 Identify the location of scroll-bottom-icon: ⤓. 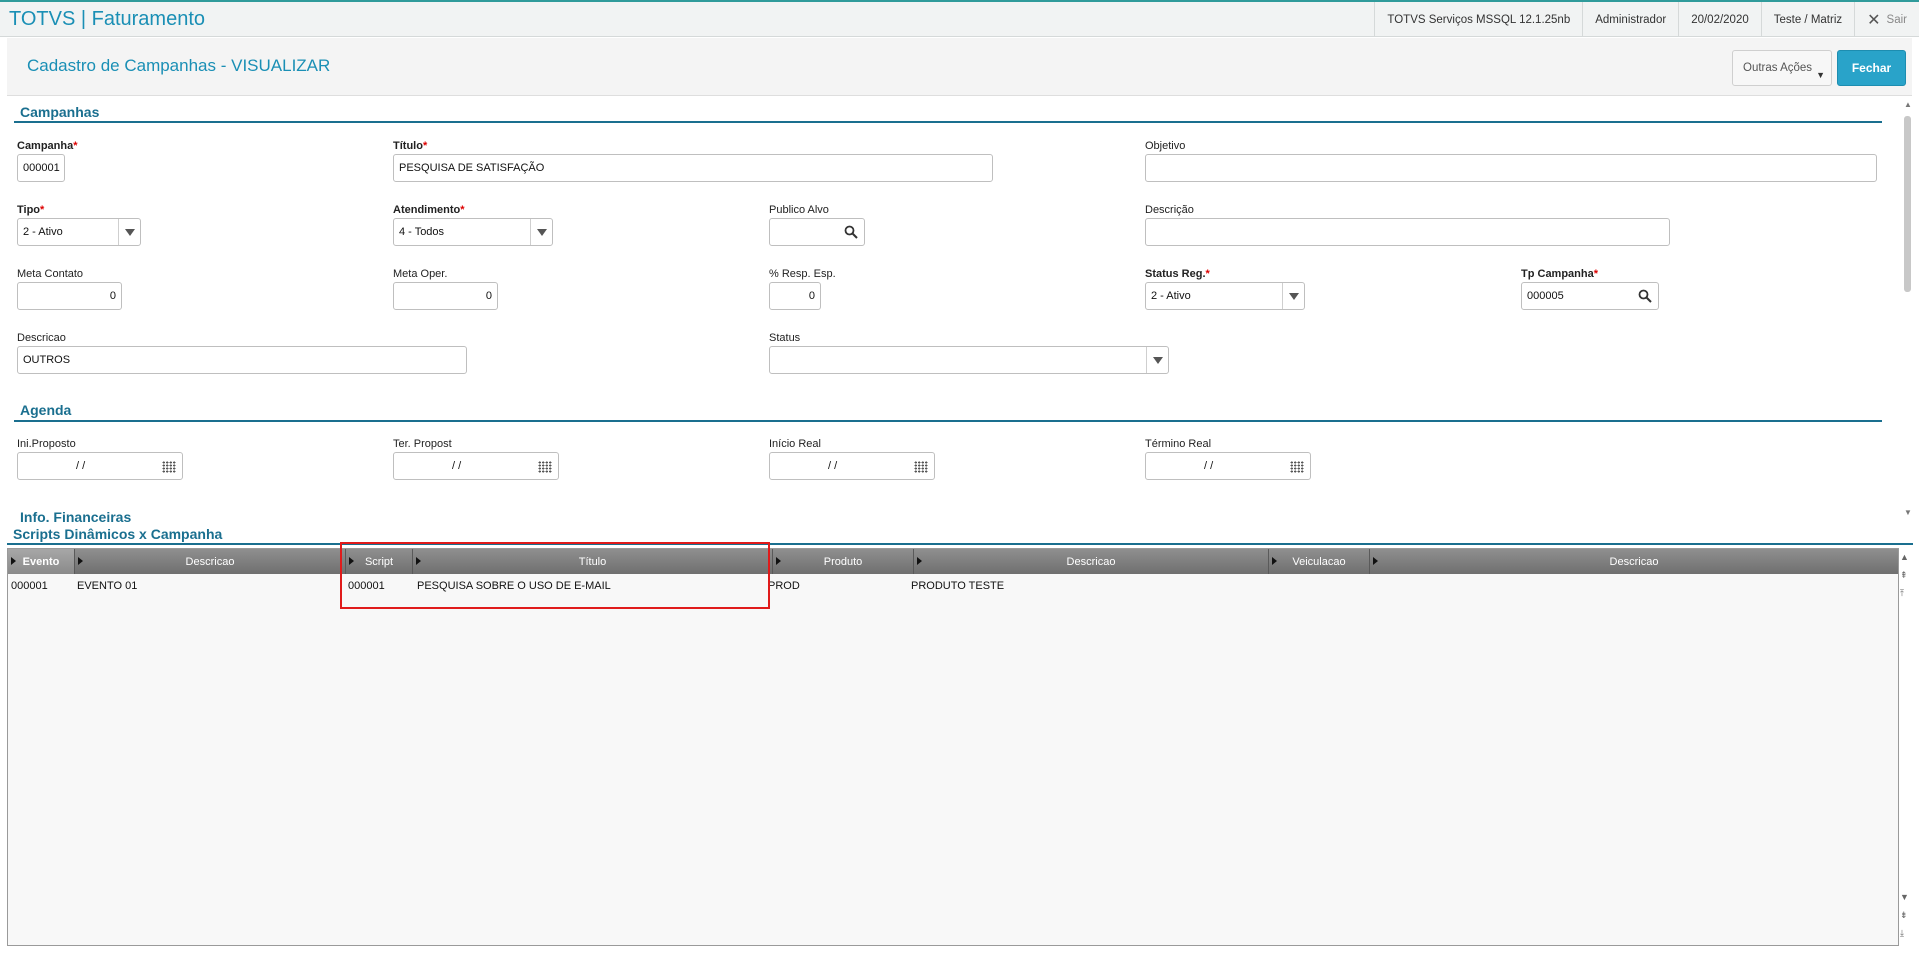
(1902, 933).